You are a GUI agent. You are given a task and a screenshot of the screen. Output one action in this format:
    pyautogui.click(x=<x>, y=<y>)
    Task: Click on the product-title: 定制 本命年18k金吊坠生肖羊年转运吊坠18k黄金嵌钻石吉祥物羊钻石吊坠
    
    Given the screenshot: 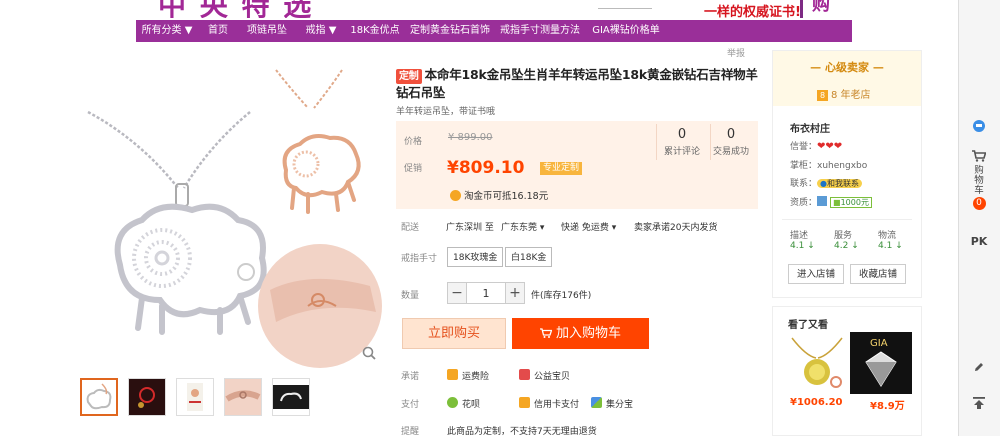 What is the action you would take?
    pyautogui.click(x=577, y=83)
    